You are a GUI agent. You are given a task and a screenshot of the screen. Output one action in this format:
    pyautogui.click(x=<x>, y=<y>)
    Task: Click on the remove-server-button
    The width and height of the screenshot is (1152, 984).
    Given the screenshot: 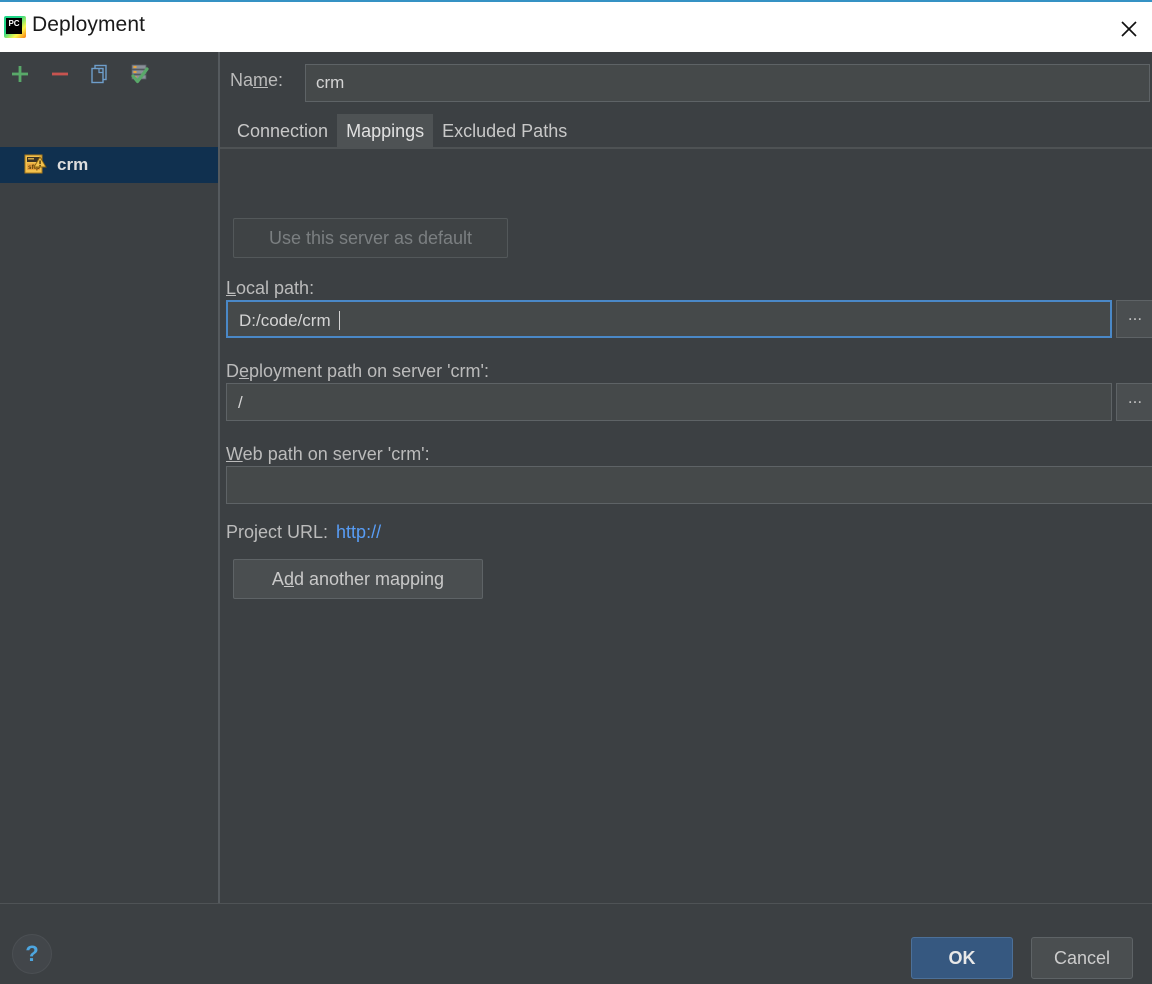 What is the action you would take?
    pyautogui.click(x=60, y=74)
    